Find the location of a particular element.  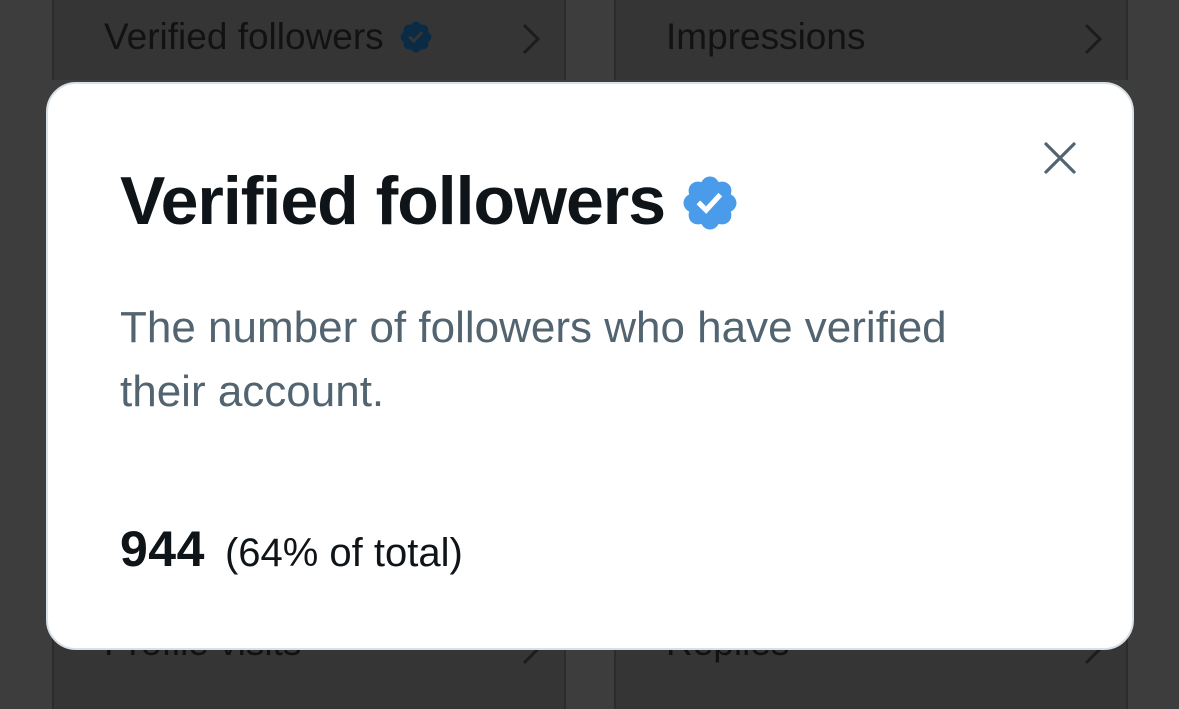

tile-verified-followers: Verified followers is located at coordinates (309, 40).